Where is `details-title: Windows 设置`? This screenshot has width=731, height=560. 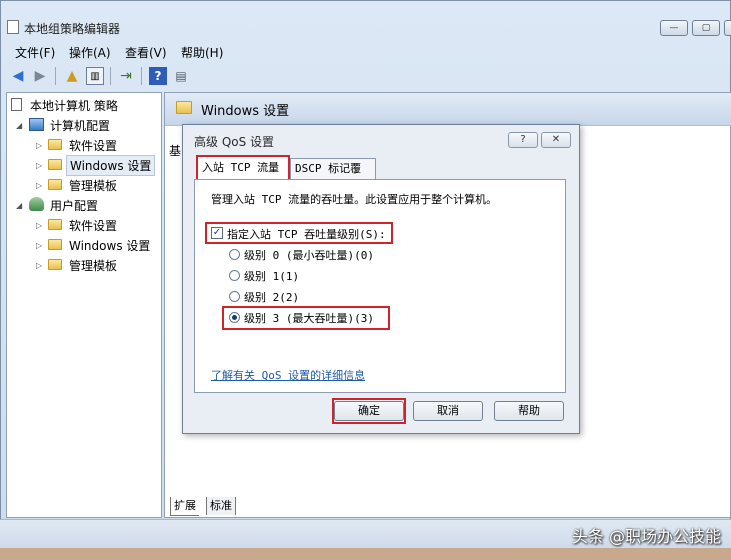
details-title: Windows 设置 is located at coordinates (245, 111).